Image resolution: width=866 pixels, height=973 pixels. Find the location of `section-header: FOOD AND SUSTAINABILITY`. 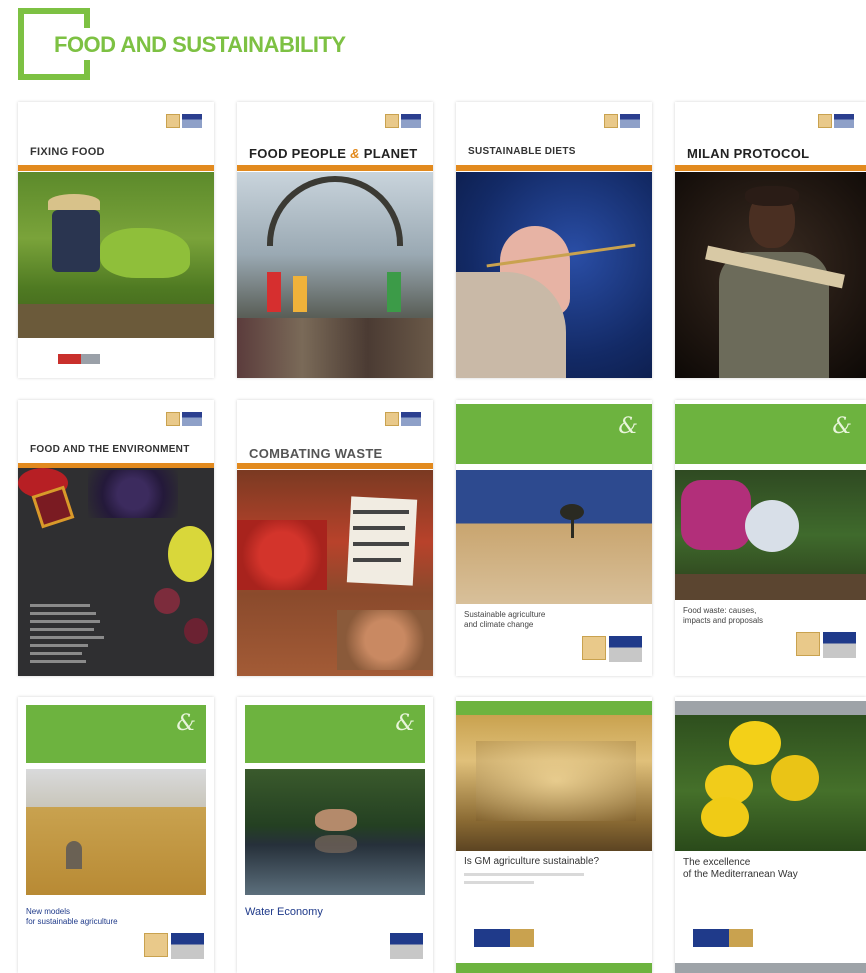

section-header: FOOD AND SUSTAINABILITY is located at coordinates (268, 44).